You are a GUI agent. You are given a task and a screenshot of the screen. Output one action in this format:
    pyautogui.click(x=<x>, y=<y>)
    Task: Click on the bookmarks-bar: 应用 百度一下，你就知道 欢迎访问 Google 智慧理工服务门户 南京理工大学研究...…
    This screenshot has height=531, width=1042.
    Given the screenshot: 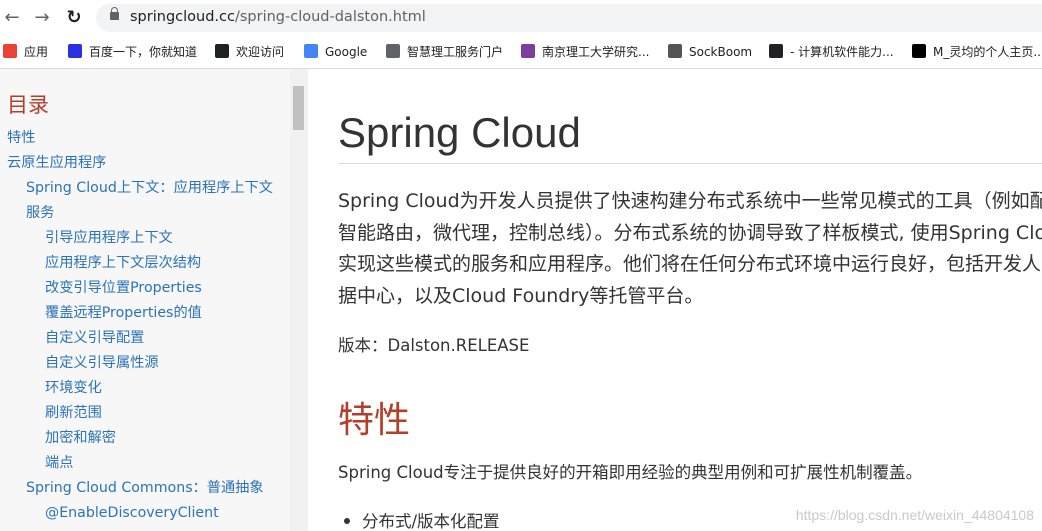 What is the action you would take?
    pyautogui.click(x=521, y=52)
    